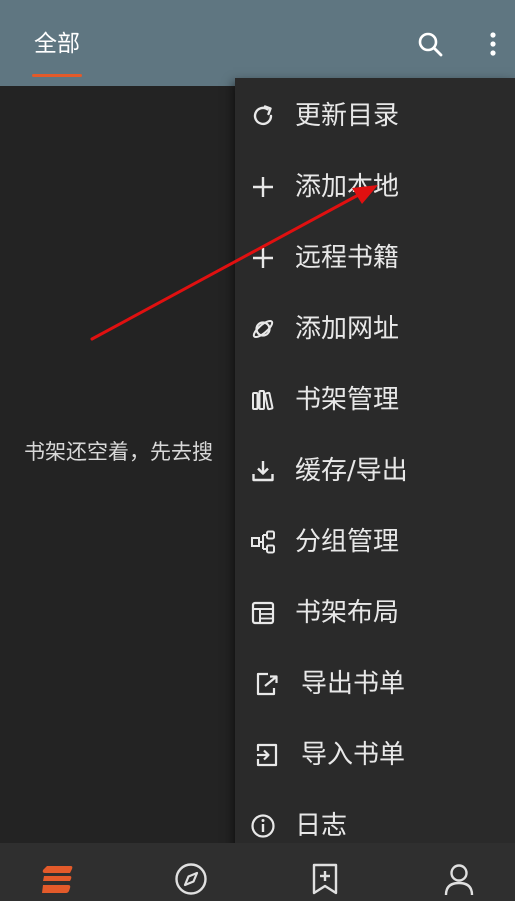  I want to click on menu-item-label: 更新目录, so click(347, 116).